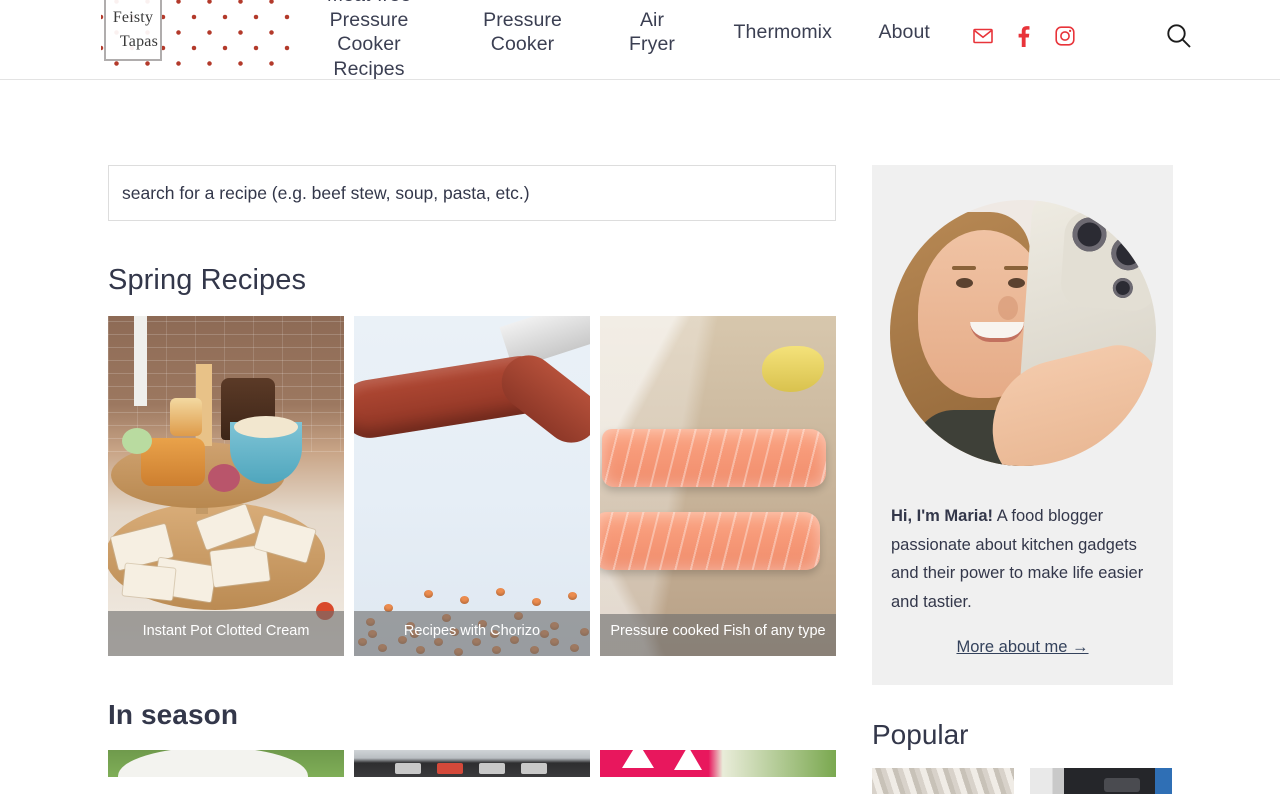  I want to click on recipe-card-chorizo: Recipes with Chorizo, so click(472, 486).